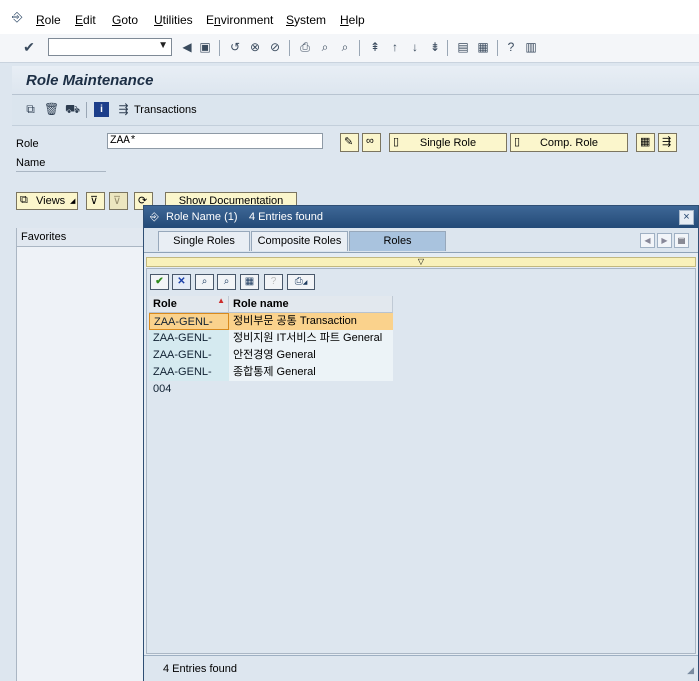  Describe the element at coordinates (29, 47) in the screenshot. I see `enter-check-icon: ✔` at that location.